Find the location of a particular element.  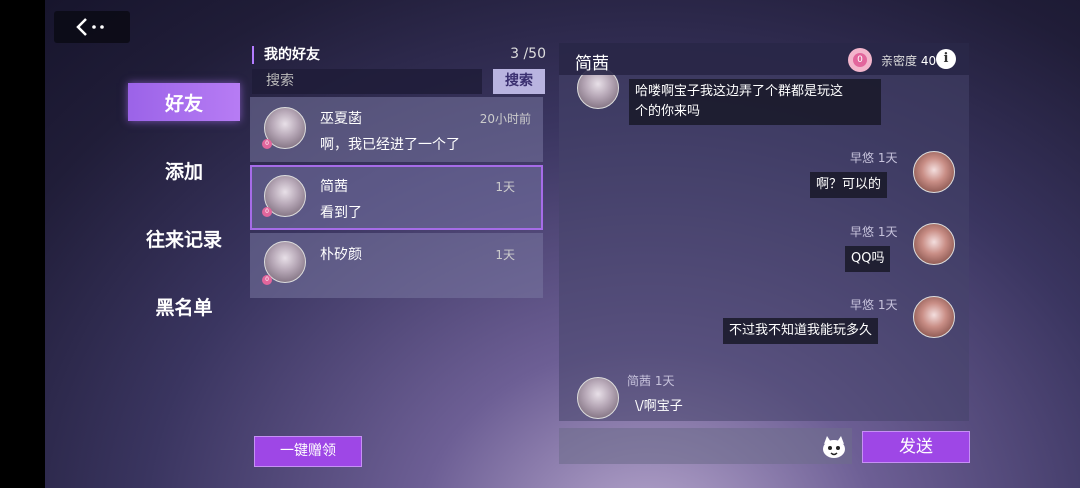

info-icon: i is located at coordinates (946, 59).